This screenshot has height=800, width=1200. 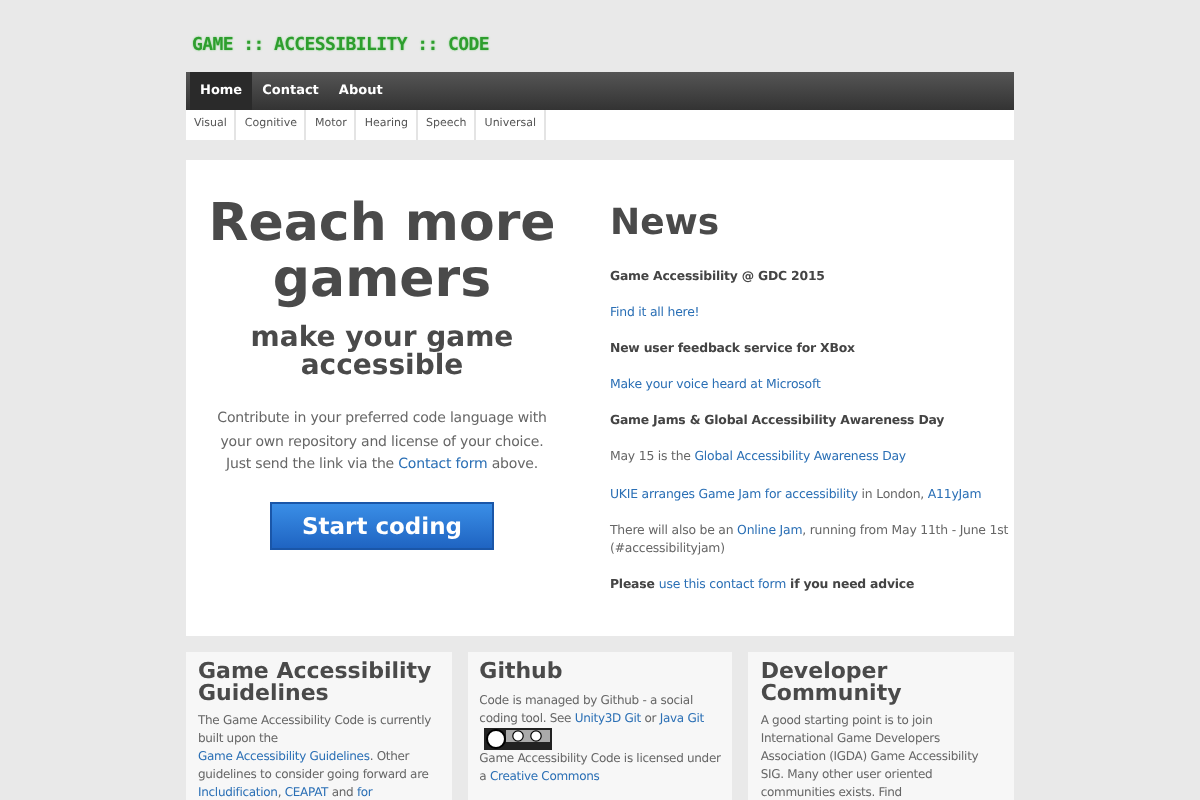 What do you see at coordinates (517, 738) in the screenshot?
I see `license-badge-icon` at bounding box center [517, 738].